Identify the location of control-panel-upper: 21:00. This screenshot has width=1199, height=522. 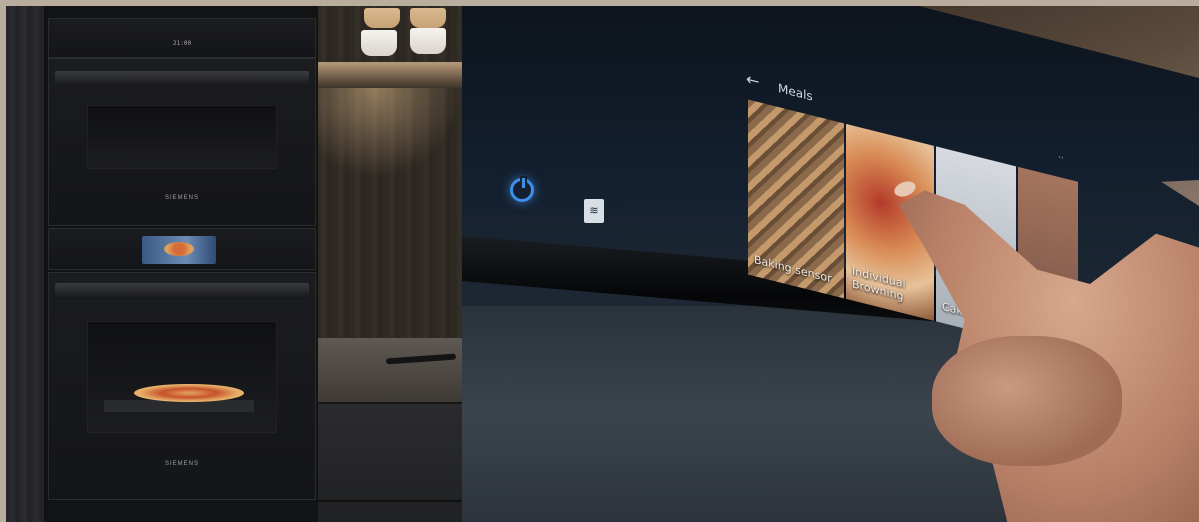
(182, 38).